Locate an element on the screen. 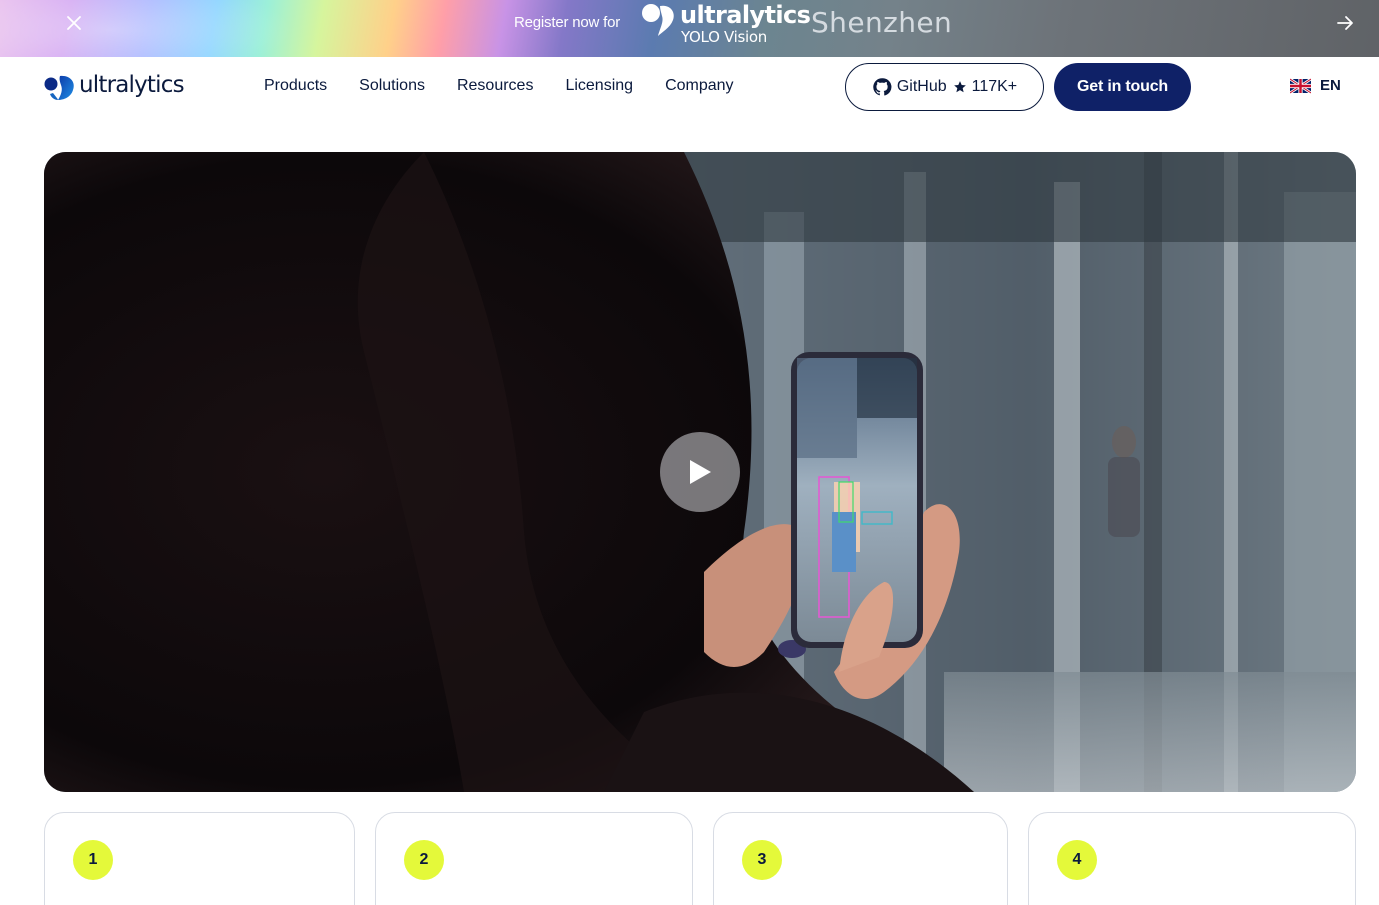 This screenshot has height=905, width=1379. language-selector: EN is located at coordinates (1315, 85).